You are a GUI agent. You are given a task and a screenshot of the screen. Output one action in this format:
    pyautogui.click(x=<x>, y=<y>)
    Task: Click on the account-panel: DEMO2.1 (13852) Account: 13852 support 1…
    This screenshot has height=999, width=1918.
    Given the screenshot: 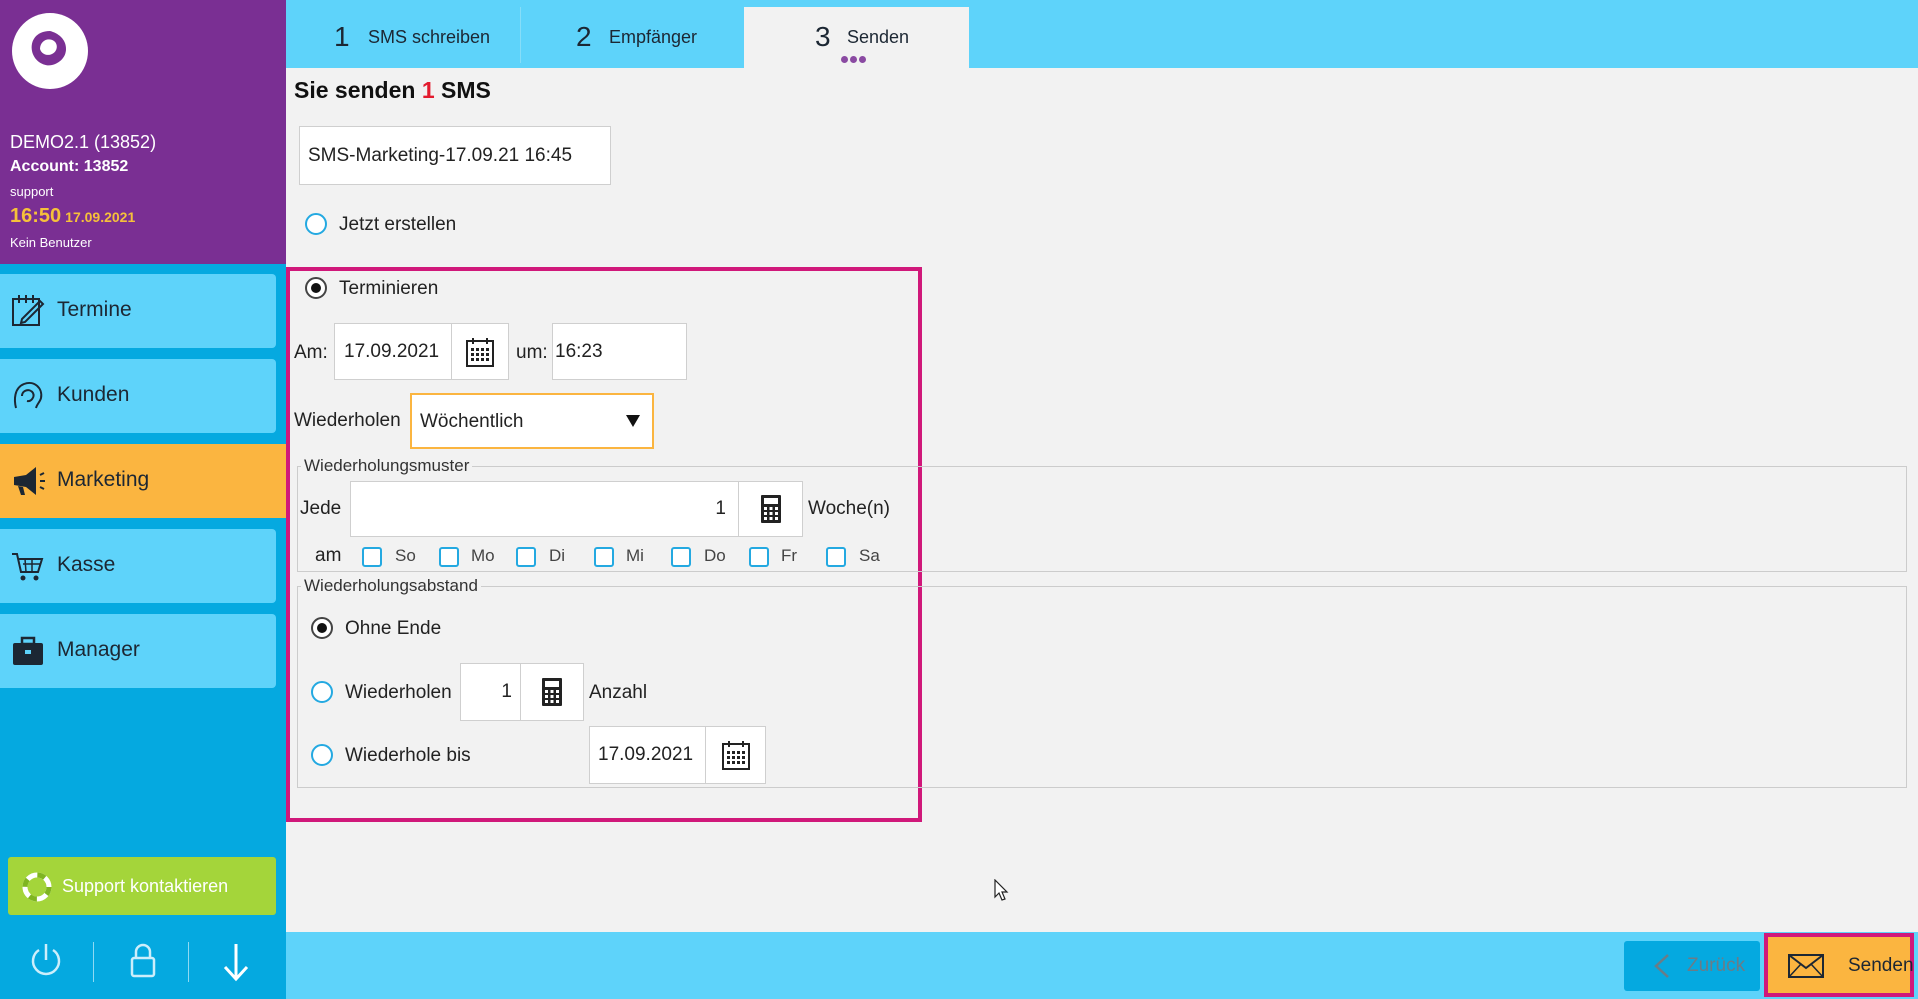 What is the action you would take?
    pyautogui.click(x=143, y=132)
    